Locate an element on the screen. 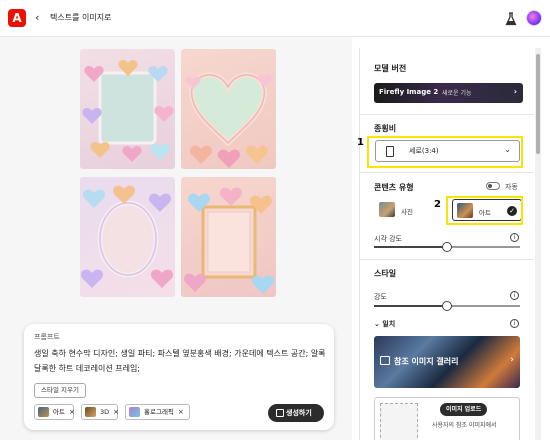 This screenshot has width=550, height=440. style-tag-art: 아트 × is located at coordinates (54, 412).